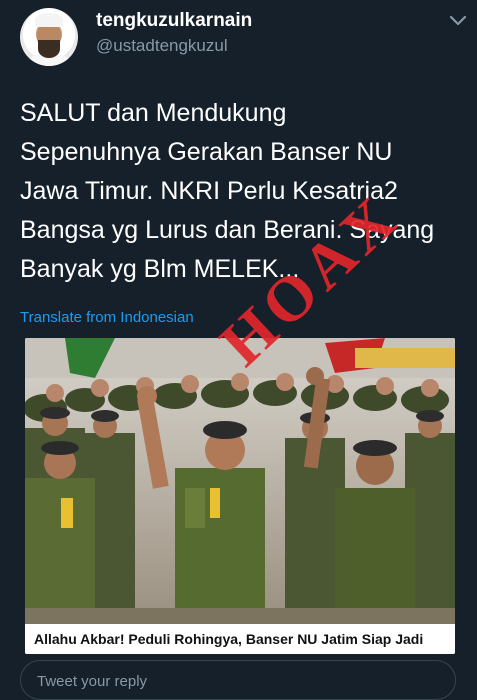  I want to click on reply-placeholder: Tweet your reply, so click(92, 681).